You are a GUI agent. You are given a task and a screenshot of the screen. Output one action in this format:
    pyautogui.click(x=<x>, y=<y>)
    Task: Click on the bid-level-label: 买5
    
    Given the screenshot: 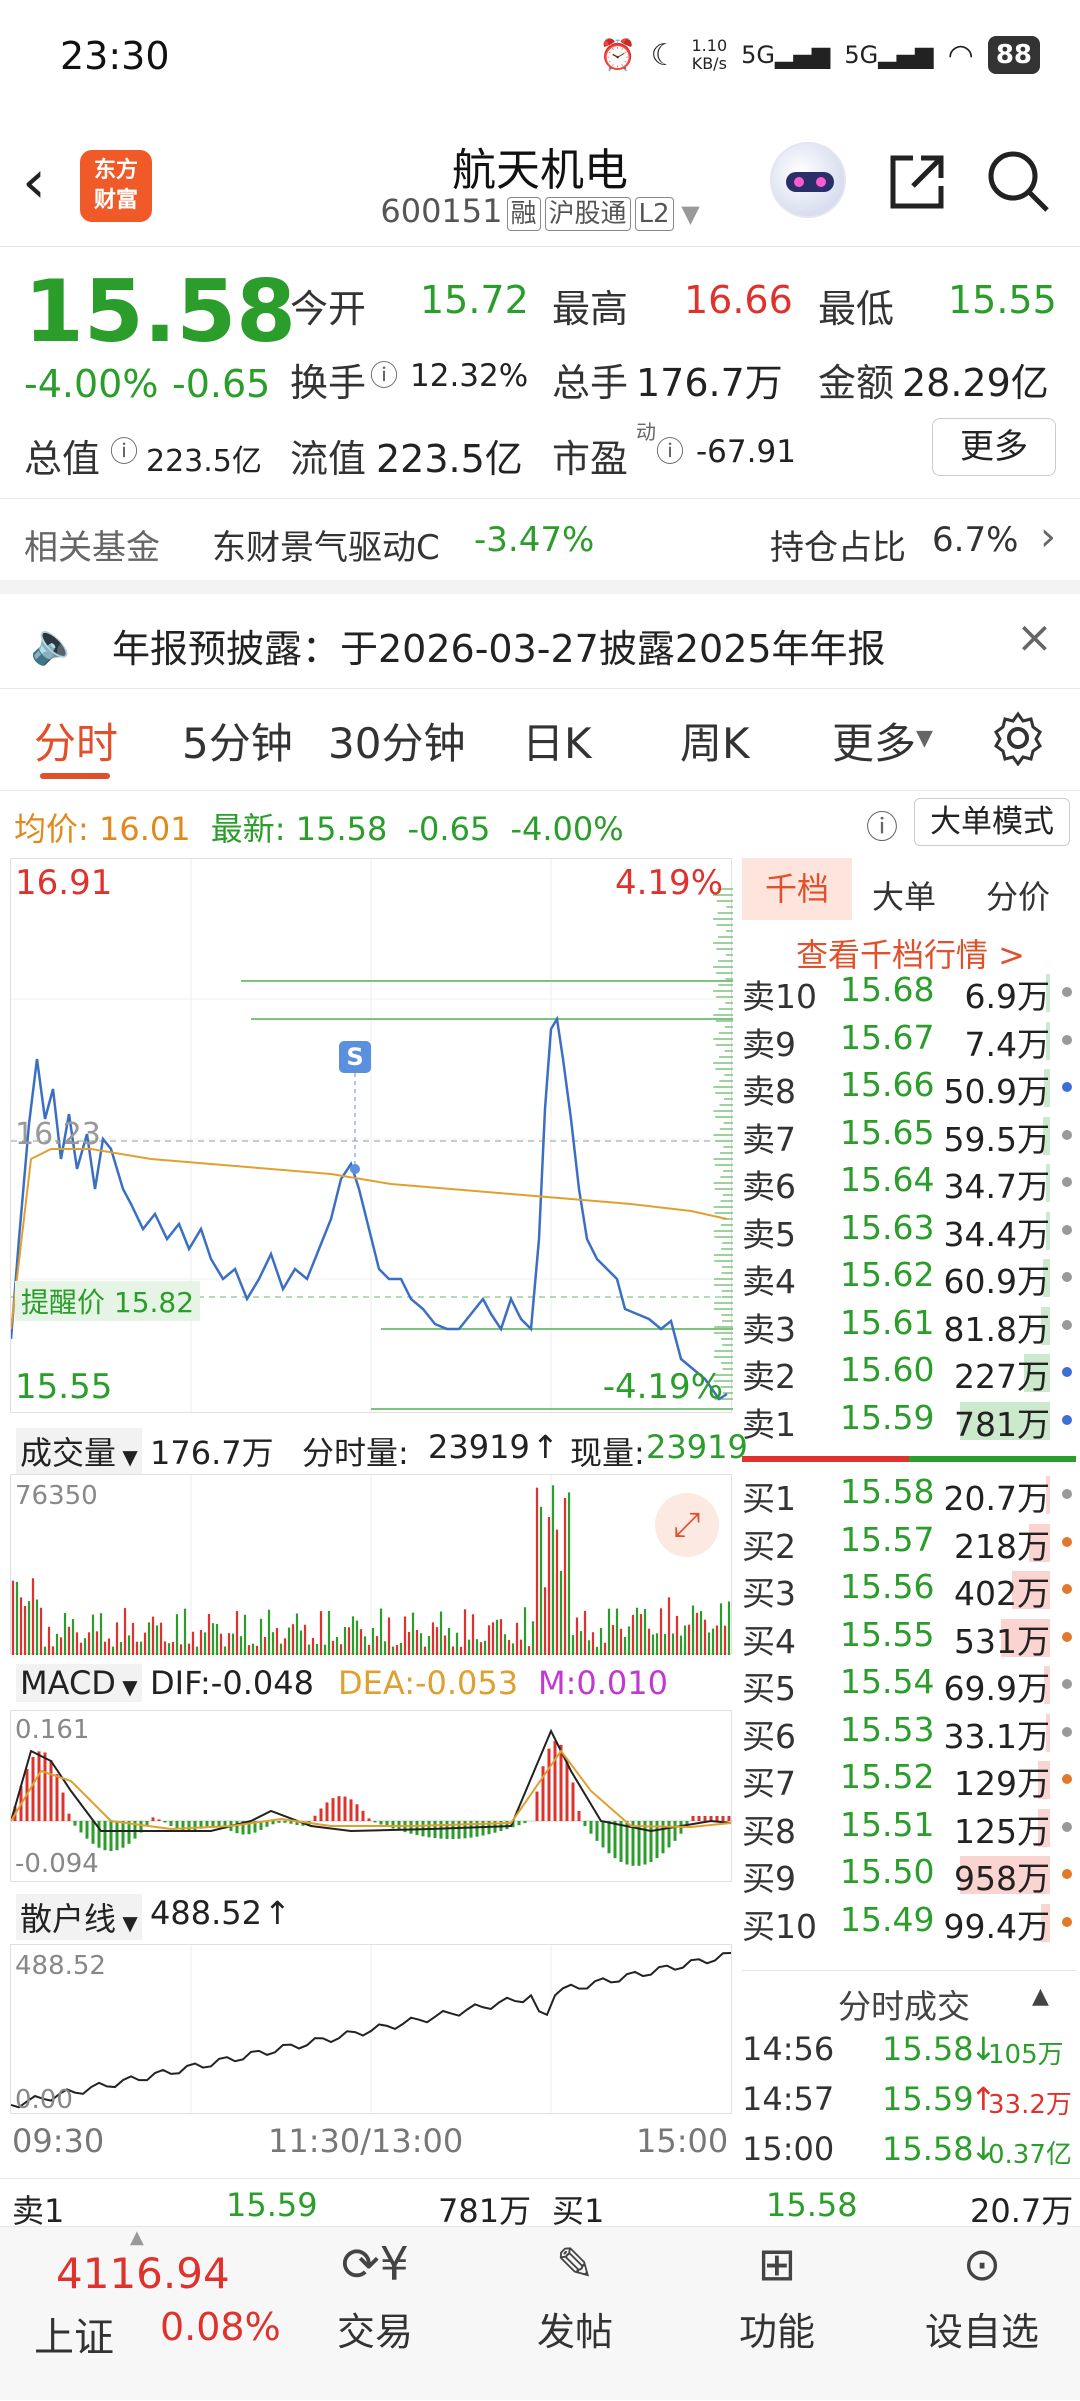 What is the action you would take?
    pyautogui.click(x=769, y=1688)
    